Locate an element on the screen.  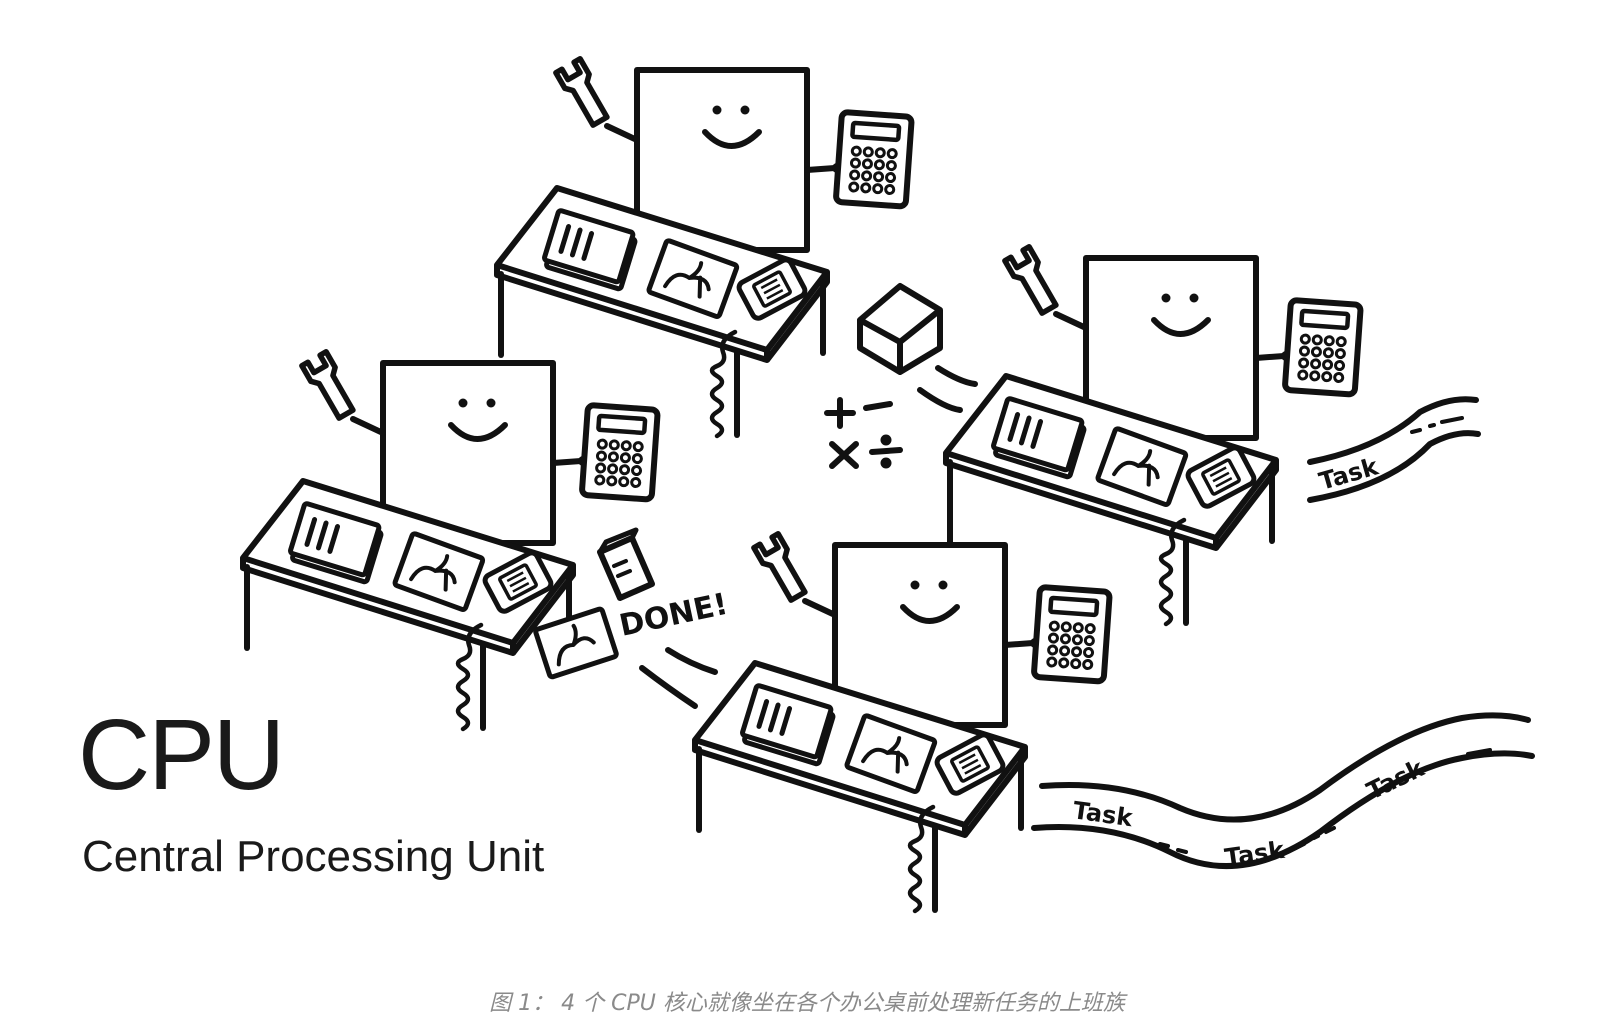
task-ribbon-upper: Task is located at coordinates (1394, 449).